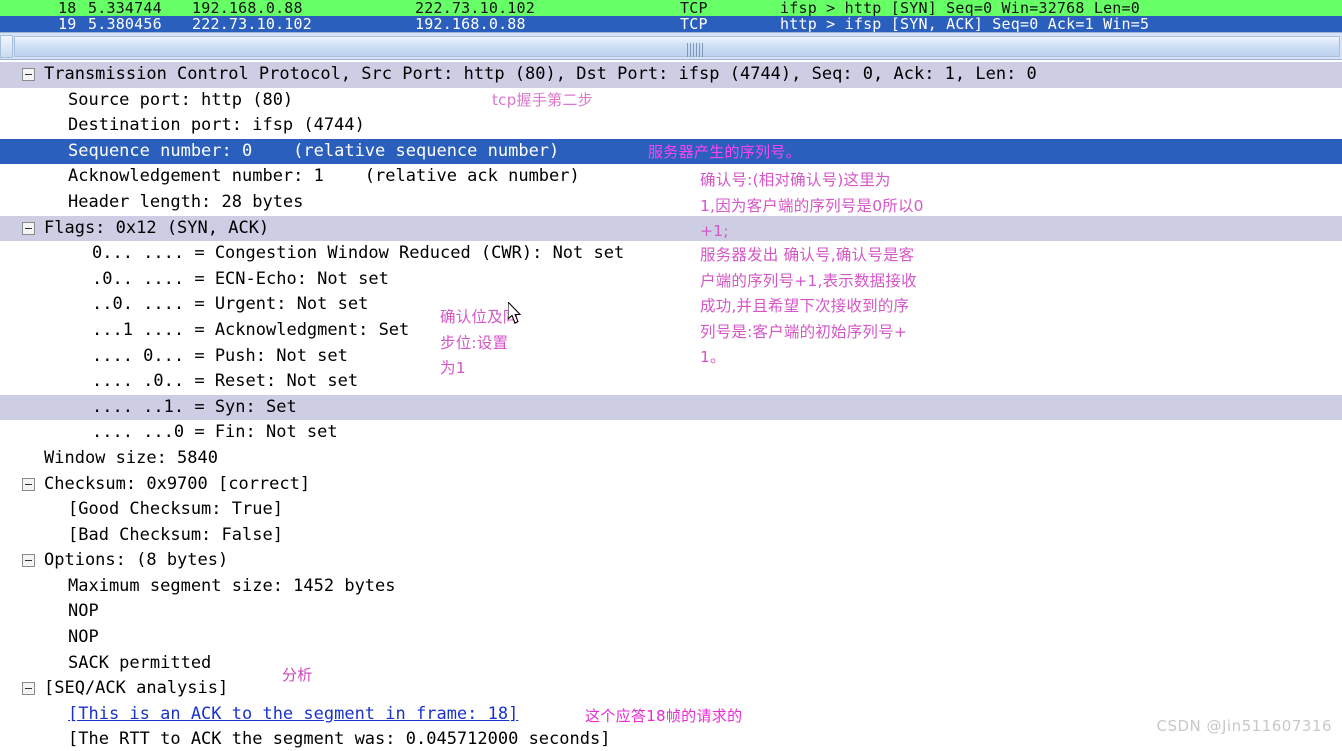 The height and width of the screenshot is (751, 1342). Describe the element at coordinates (479, 343) in the screenshot. I see `annotation-flag-bits-note: 确认位及同 步位:设置 为1` at that location.